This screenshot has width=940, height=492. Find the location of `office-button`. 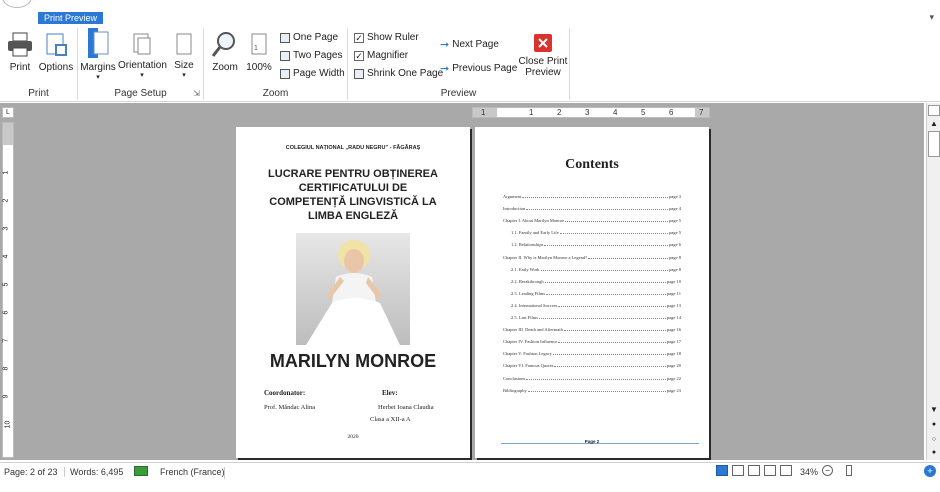

office-button is located at coordinates (17, 4).